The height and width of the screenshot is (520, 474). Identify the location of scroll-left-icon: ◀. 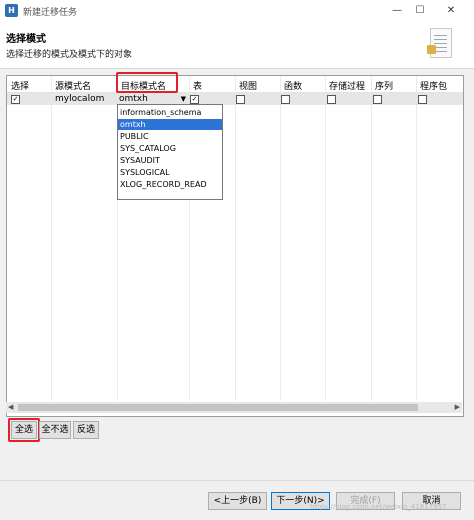
(10, 407).